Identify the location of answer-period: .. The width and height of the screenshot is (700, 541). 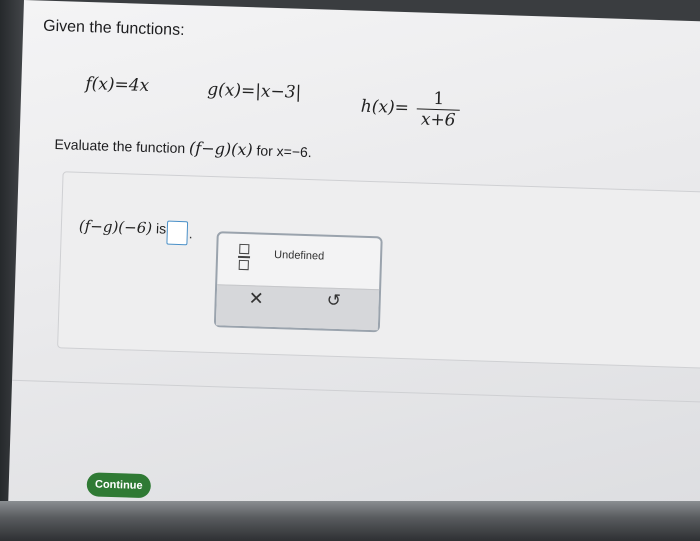
(190, 233).